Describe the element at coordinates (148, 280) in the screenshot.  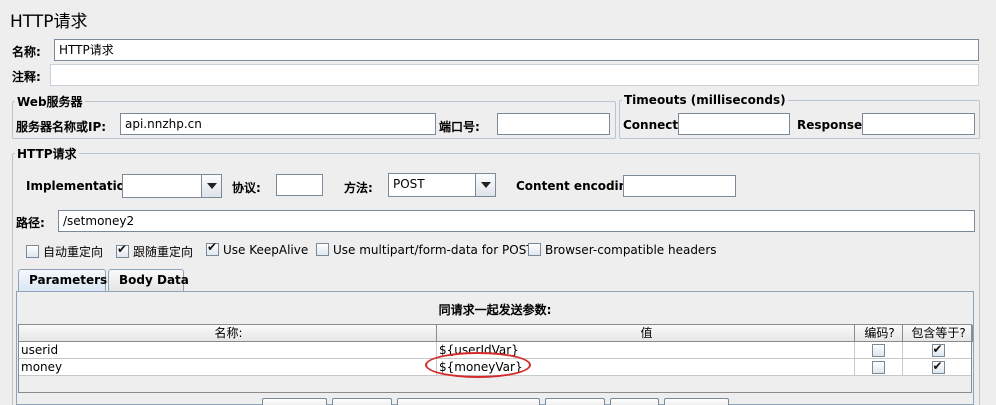
I see `tab-body-data: Body Data` at that location.